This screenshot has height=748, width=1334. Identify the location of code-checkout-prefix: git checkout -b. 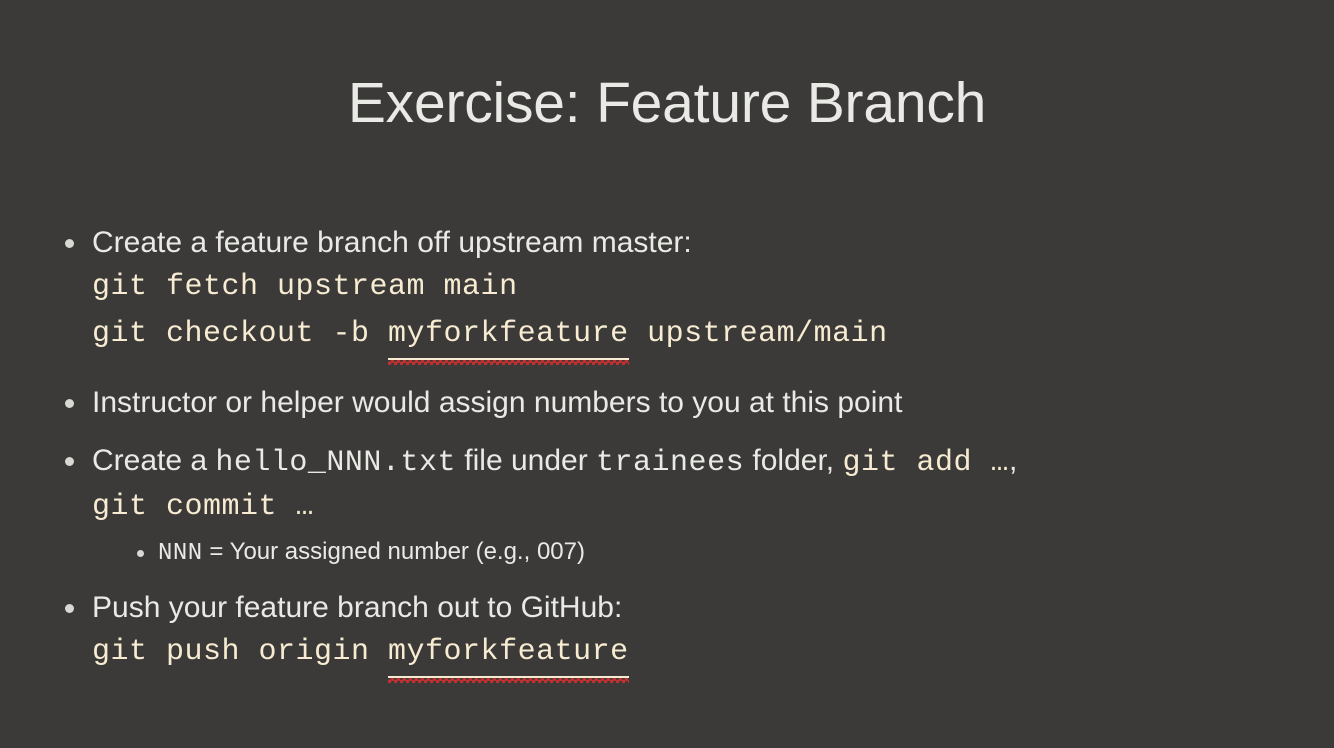
(240, 334).